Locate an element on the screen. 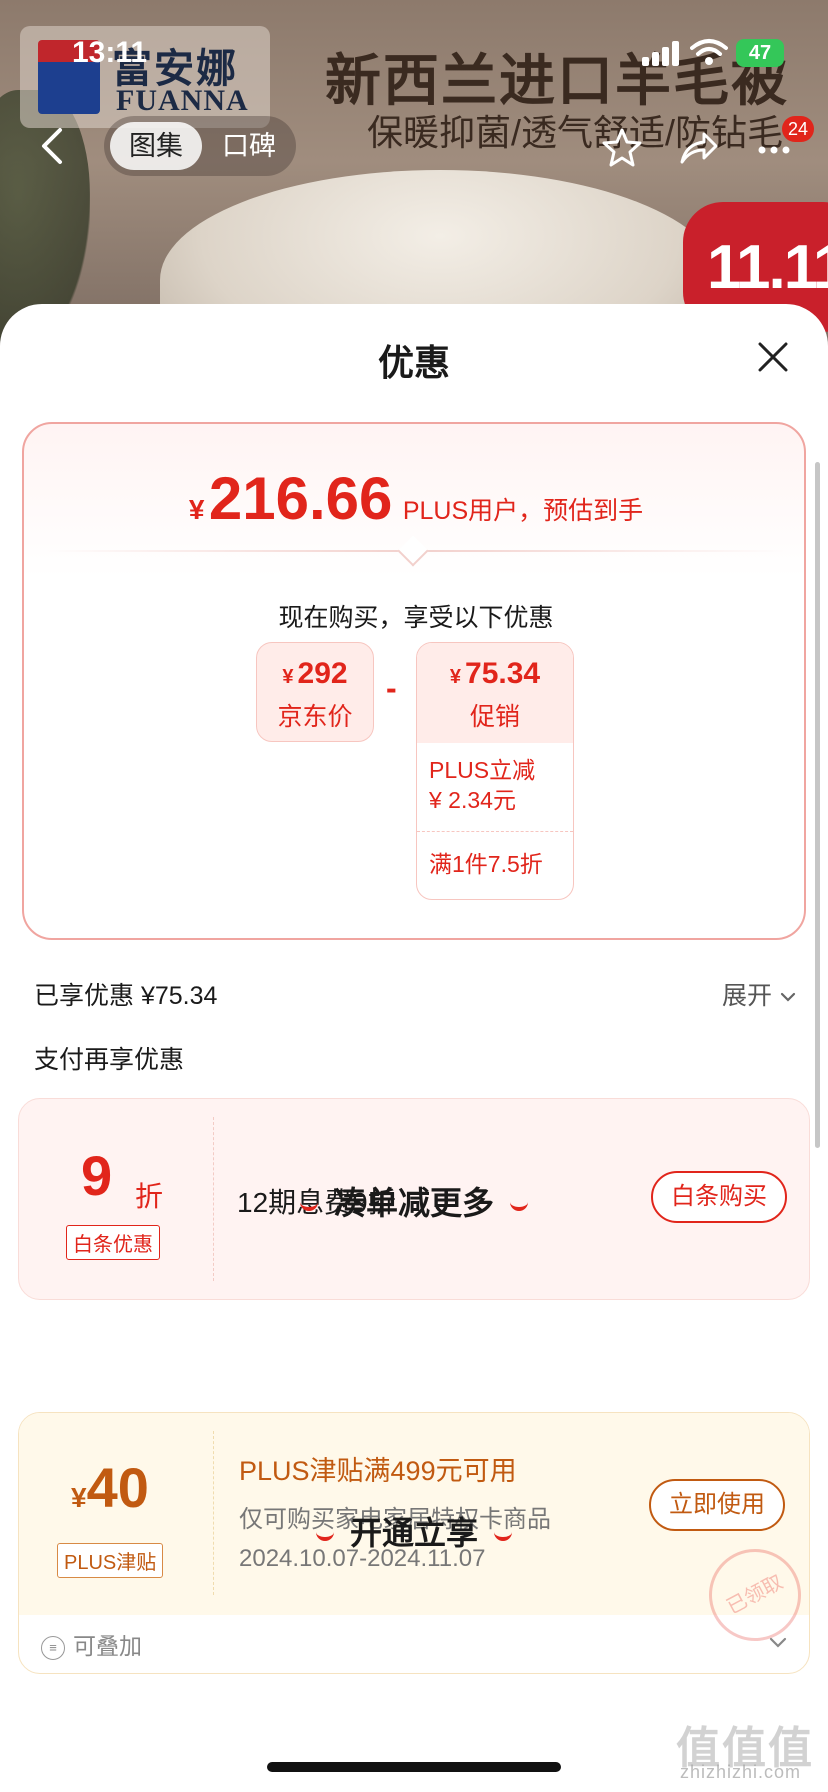 Image resolution: width=828 pixels, height=1792 pixels. stackable-label: 可叠加 is located at coordinates (107, 1646).